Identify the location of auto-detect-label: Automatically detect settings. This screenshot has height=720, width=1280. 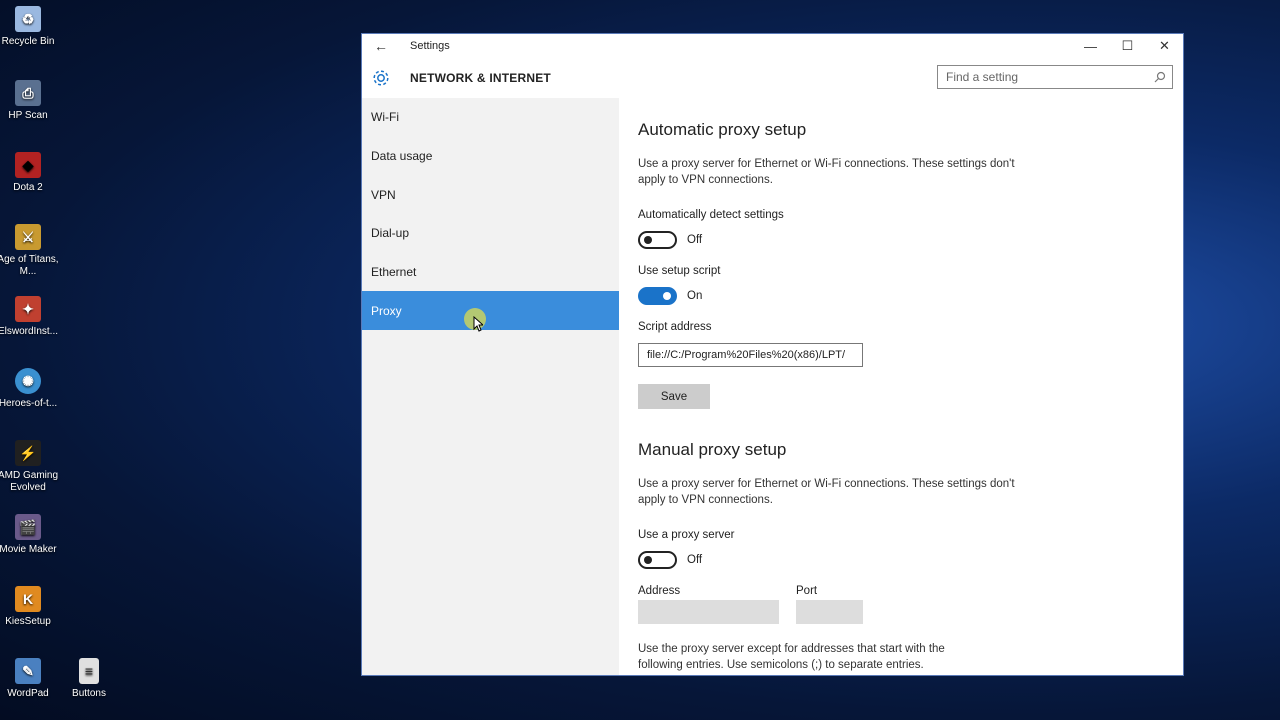
(711, 215).